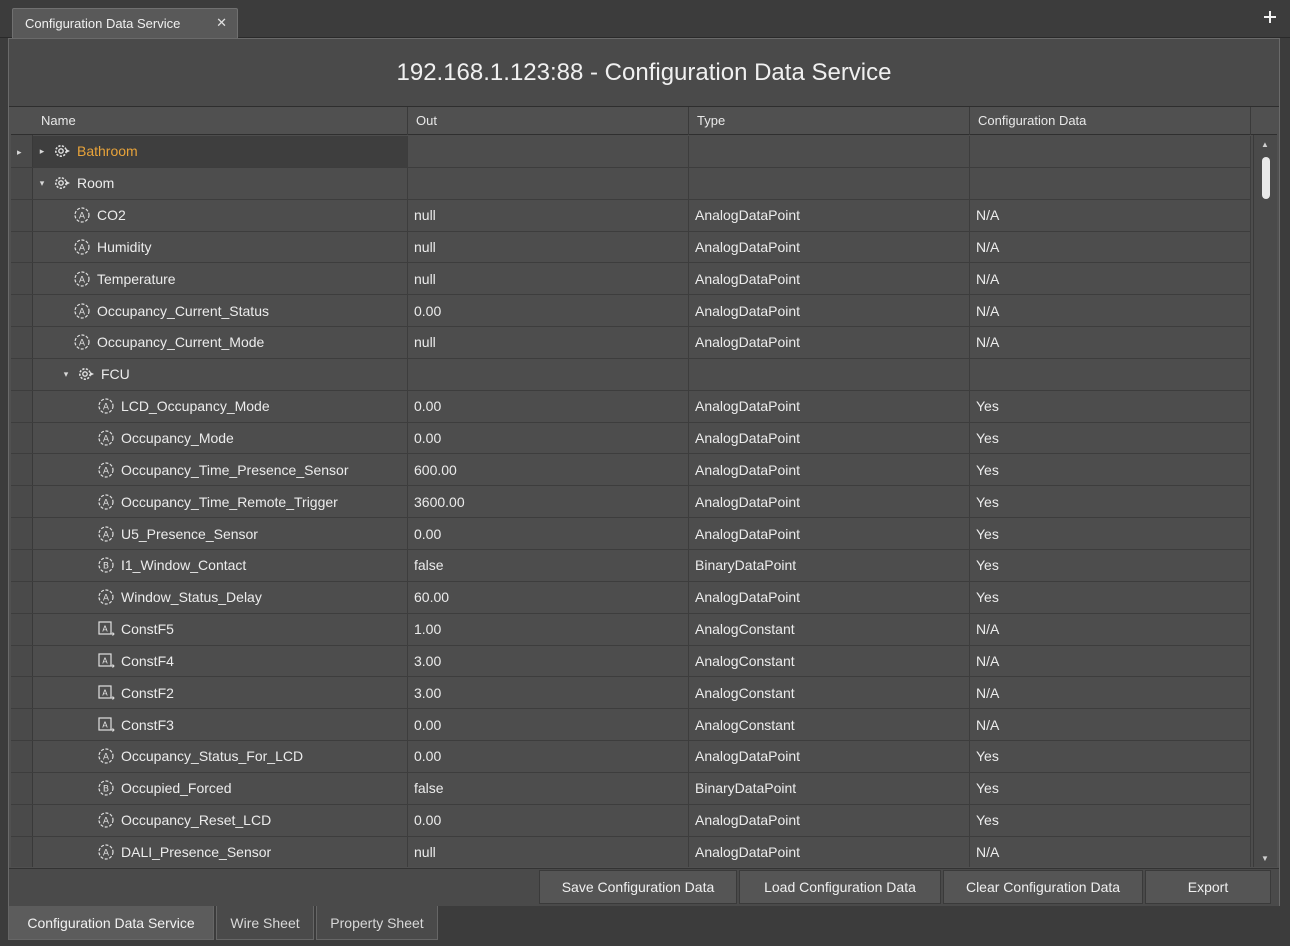 Image resolution: width=1290 pixels, height=946 pixels. What do you see at coordinates (265, 923) in the screenshot?
I see `tab-wire-sheet: Wire Sheet` at bounding box center [265, 923].